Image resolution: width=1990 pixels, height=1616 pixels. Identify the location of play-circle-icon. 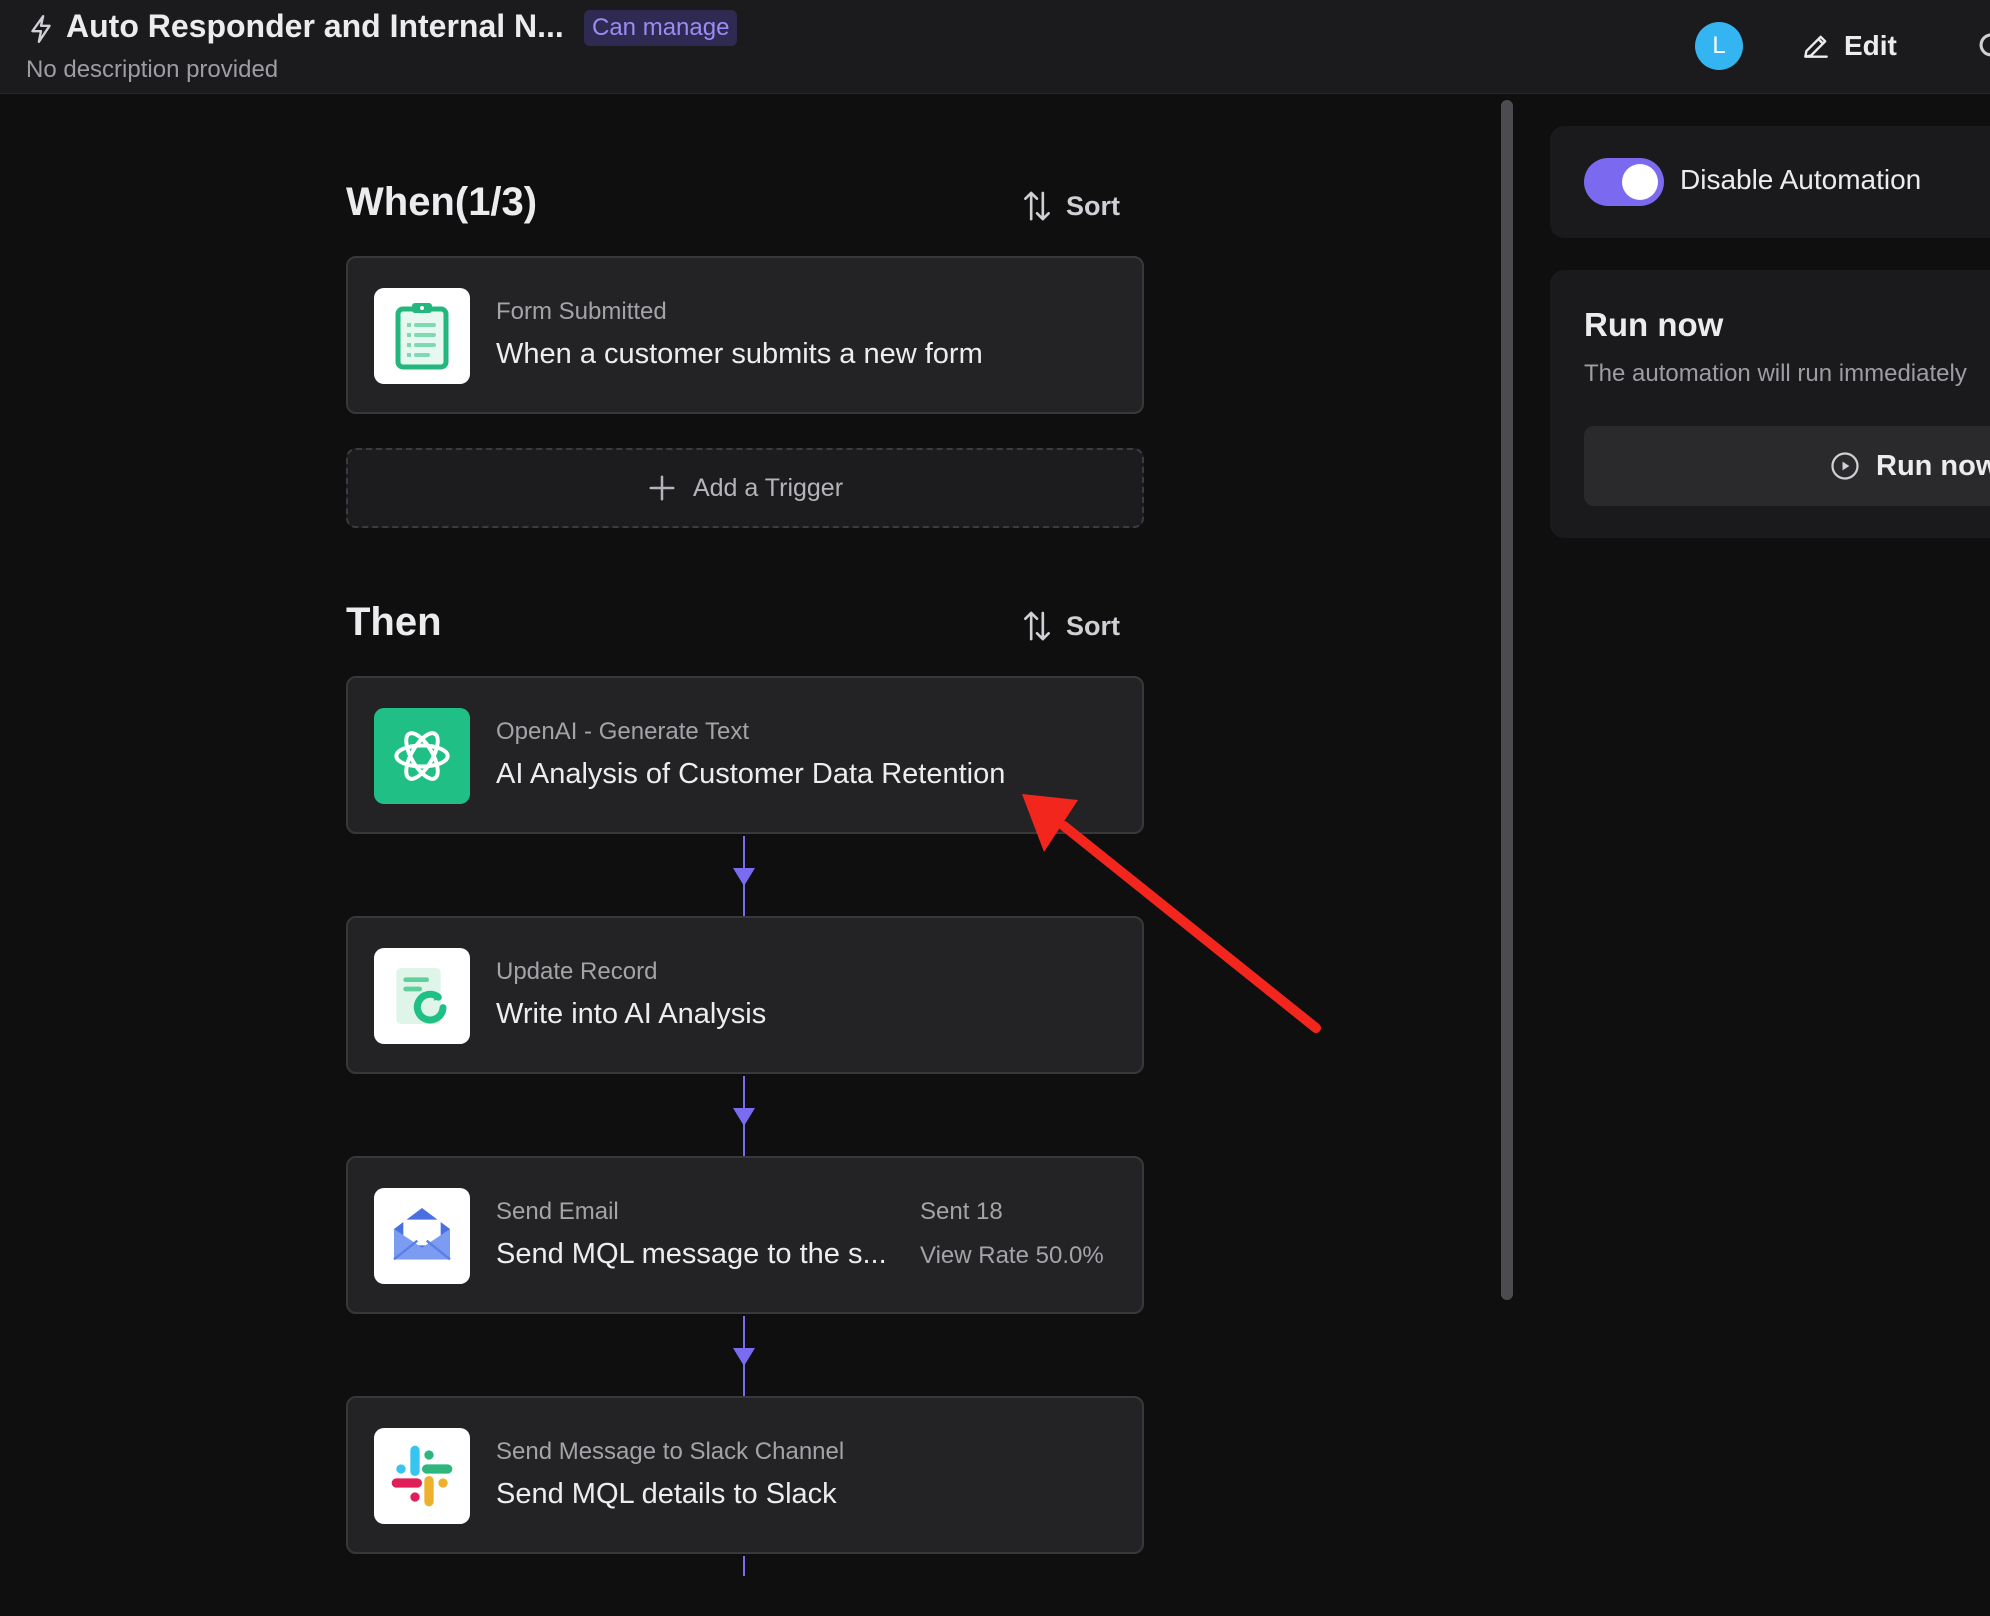
(1845, 466).